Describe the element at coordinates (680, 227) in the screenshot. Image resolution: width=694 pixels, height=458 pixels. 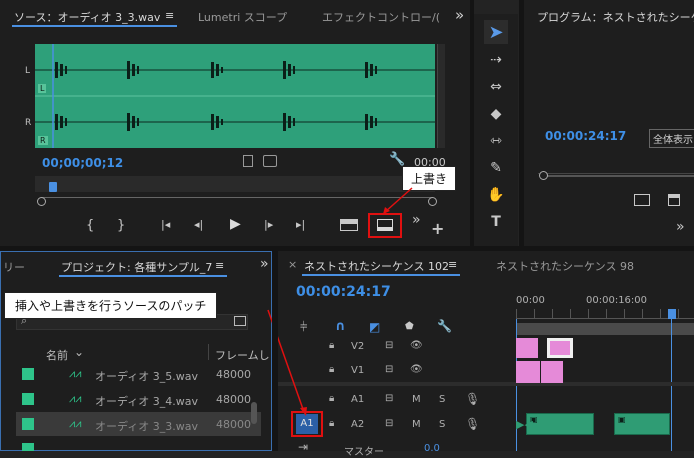
I see `program-add-button: »` at that location.